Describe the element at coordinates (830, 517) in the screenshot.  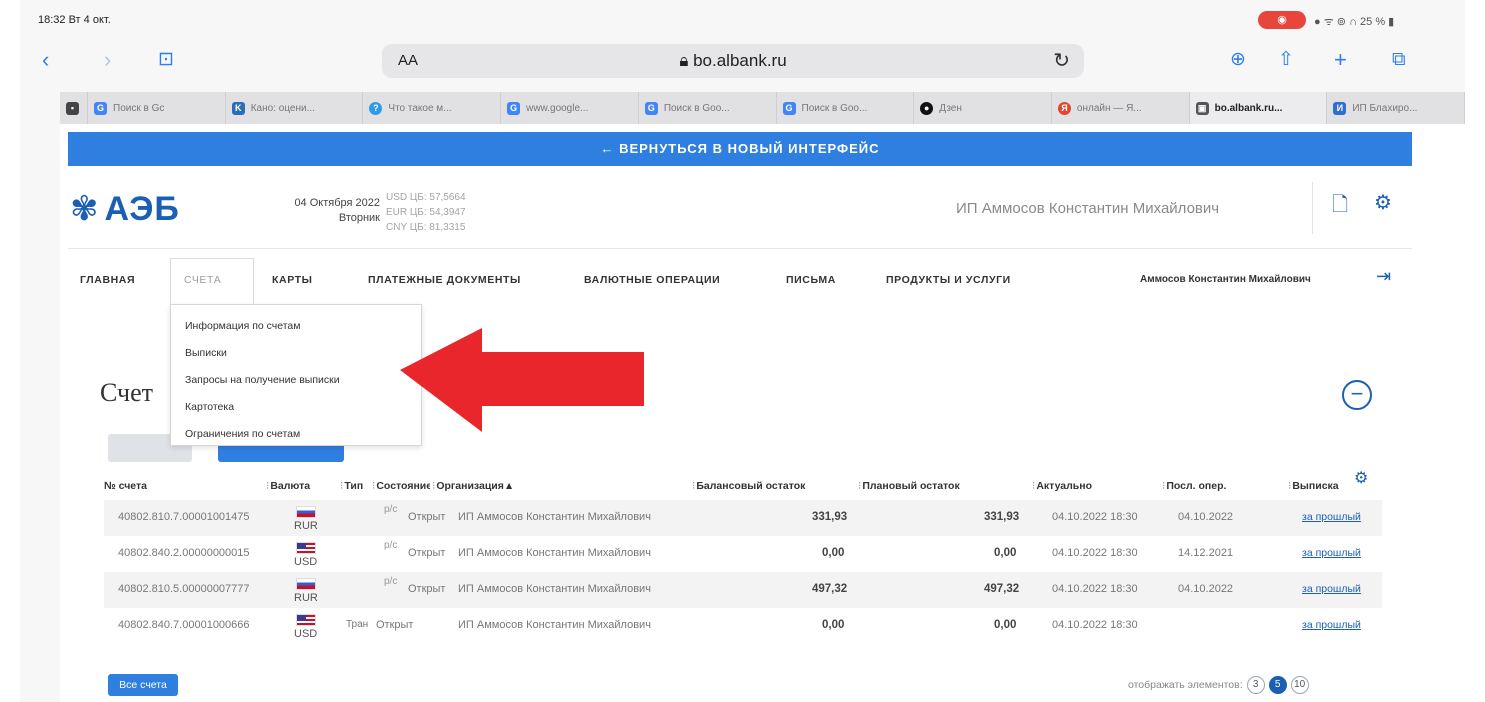
I see `balance: 331,93` at that location.